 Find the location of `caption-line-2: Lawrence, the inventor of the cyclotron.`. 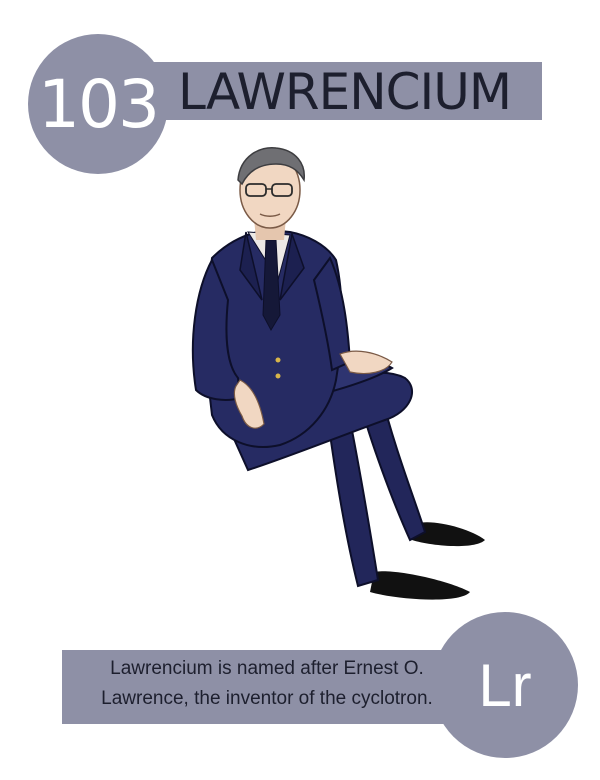

caption-line-2: Lawrence, the inventor of the cyclotron. is located at coordinates (267, 698).